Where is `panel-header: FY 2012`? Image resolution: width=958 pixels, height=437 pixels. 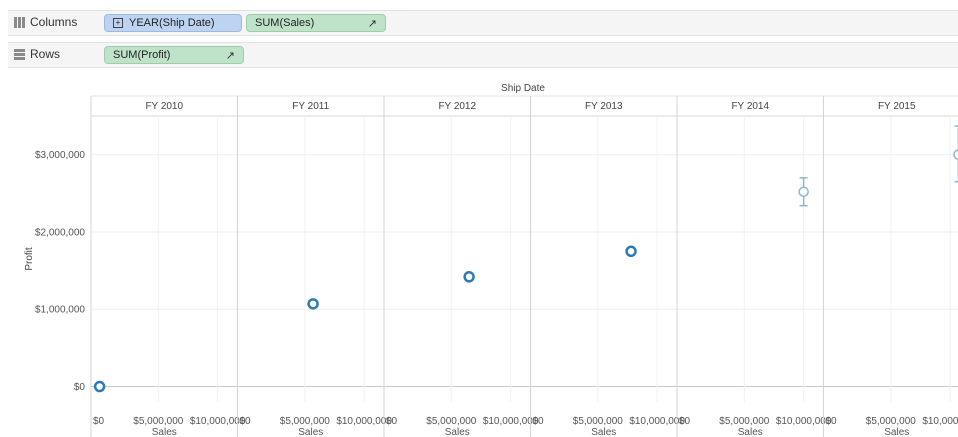 panel-header: FY 2012 is located at coordinates (457, 106).